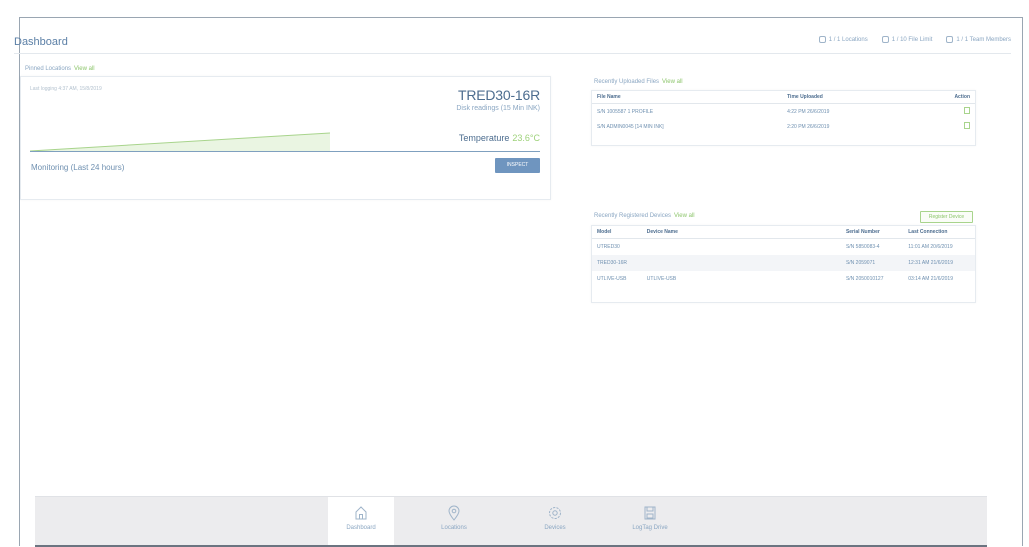 Image resolution: width=1029 pixels, height=547 pixels. I want to click on device-name-cell: UTLIVE-USB, so click(661, 279).